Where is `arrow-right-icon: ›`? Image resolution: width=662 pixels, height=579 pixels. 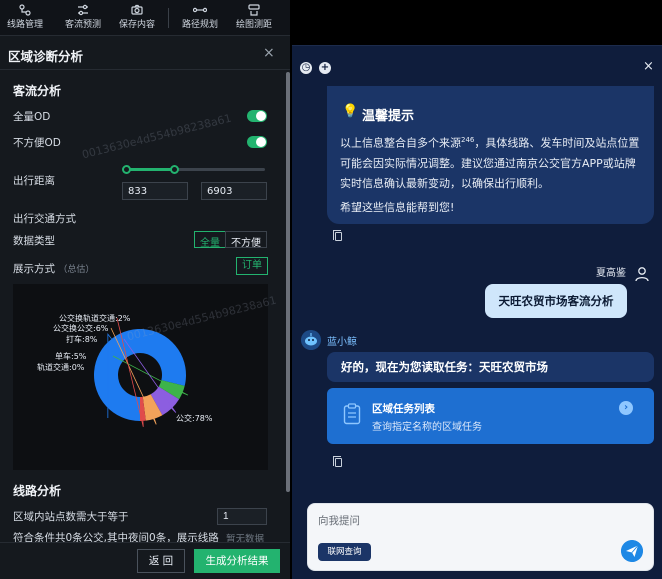 arrow-right-icon: › is located at coordinates (626, 408).